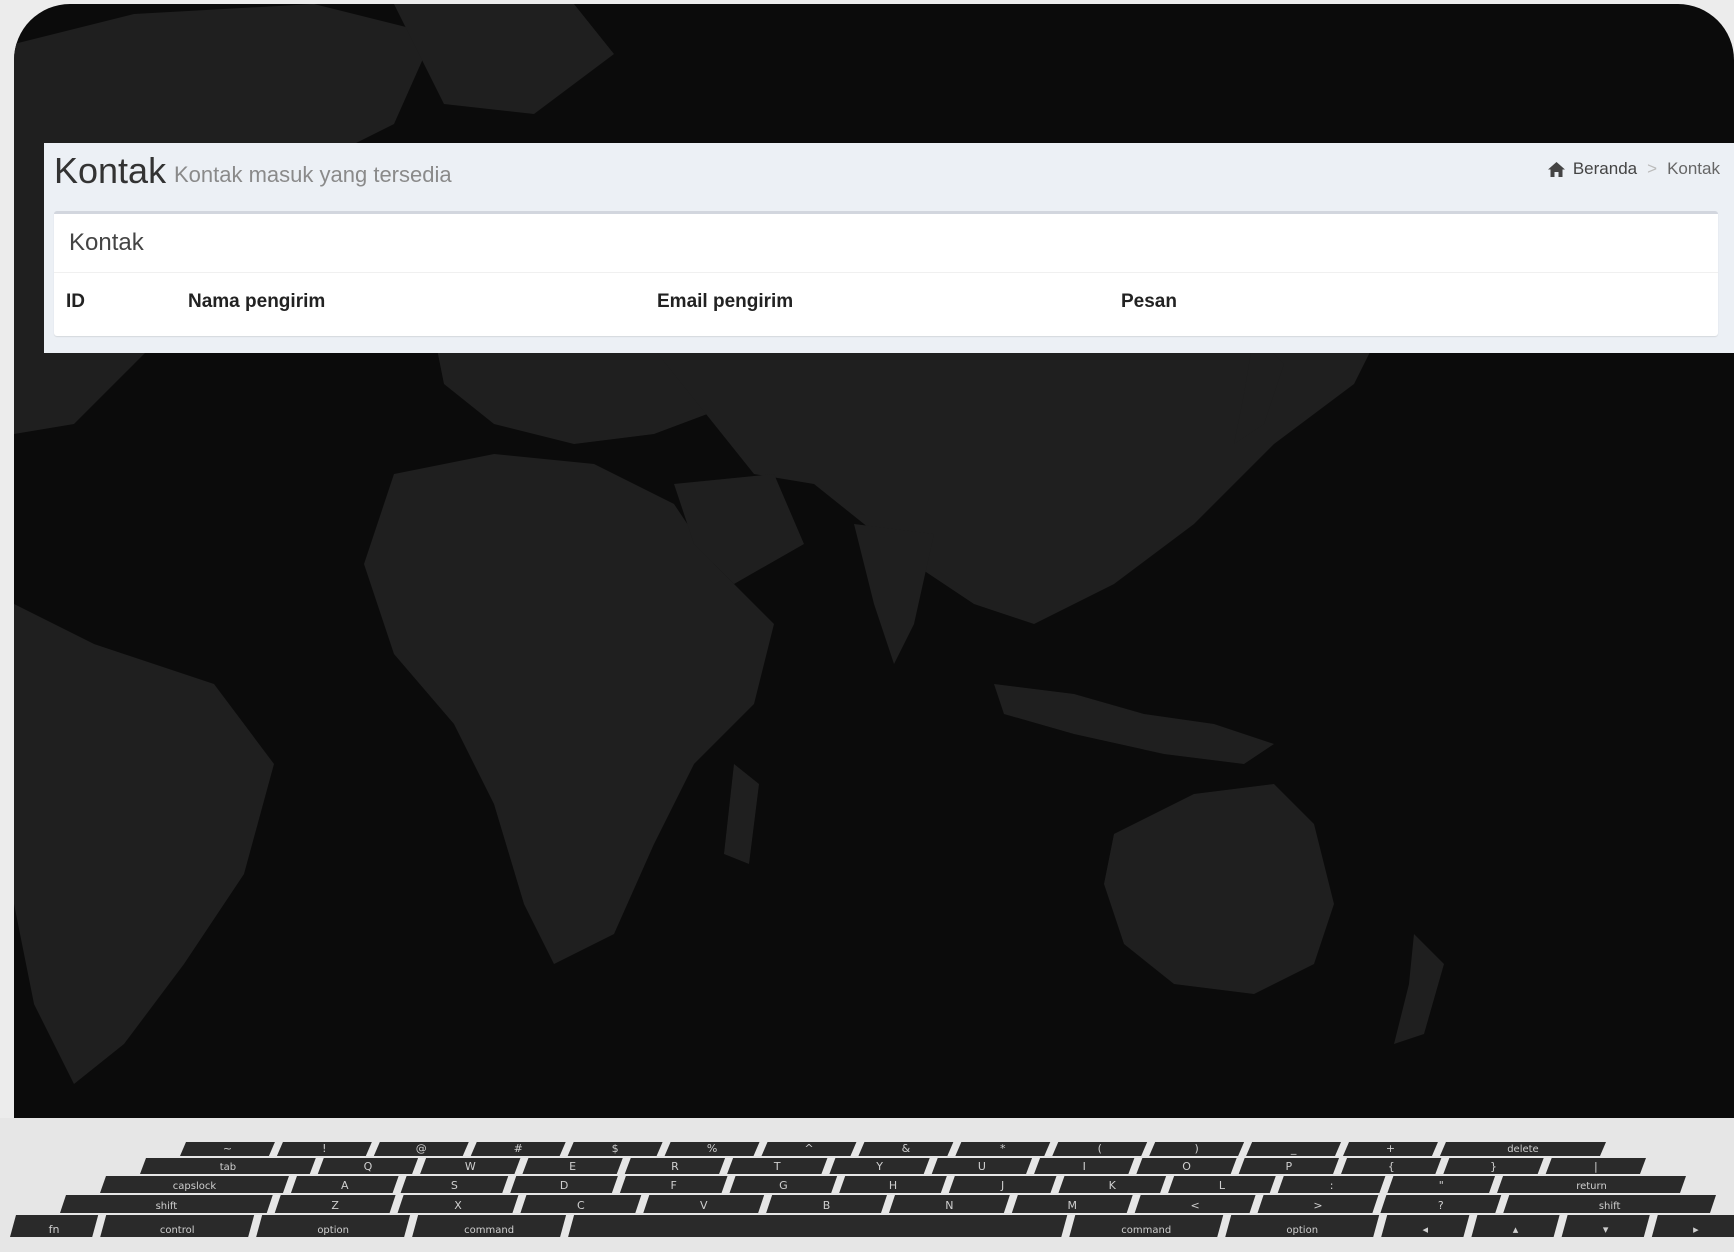 This screenshot has width=1734, height=1252. Describe the element at coordinates (741, 814) in the screenshot. I see `map-madagascar` at that location.